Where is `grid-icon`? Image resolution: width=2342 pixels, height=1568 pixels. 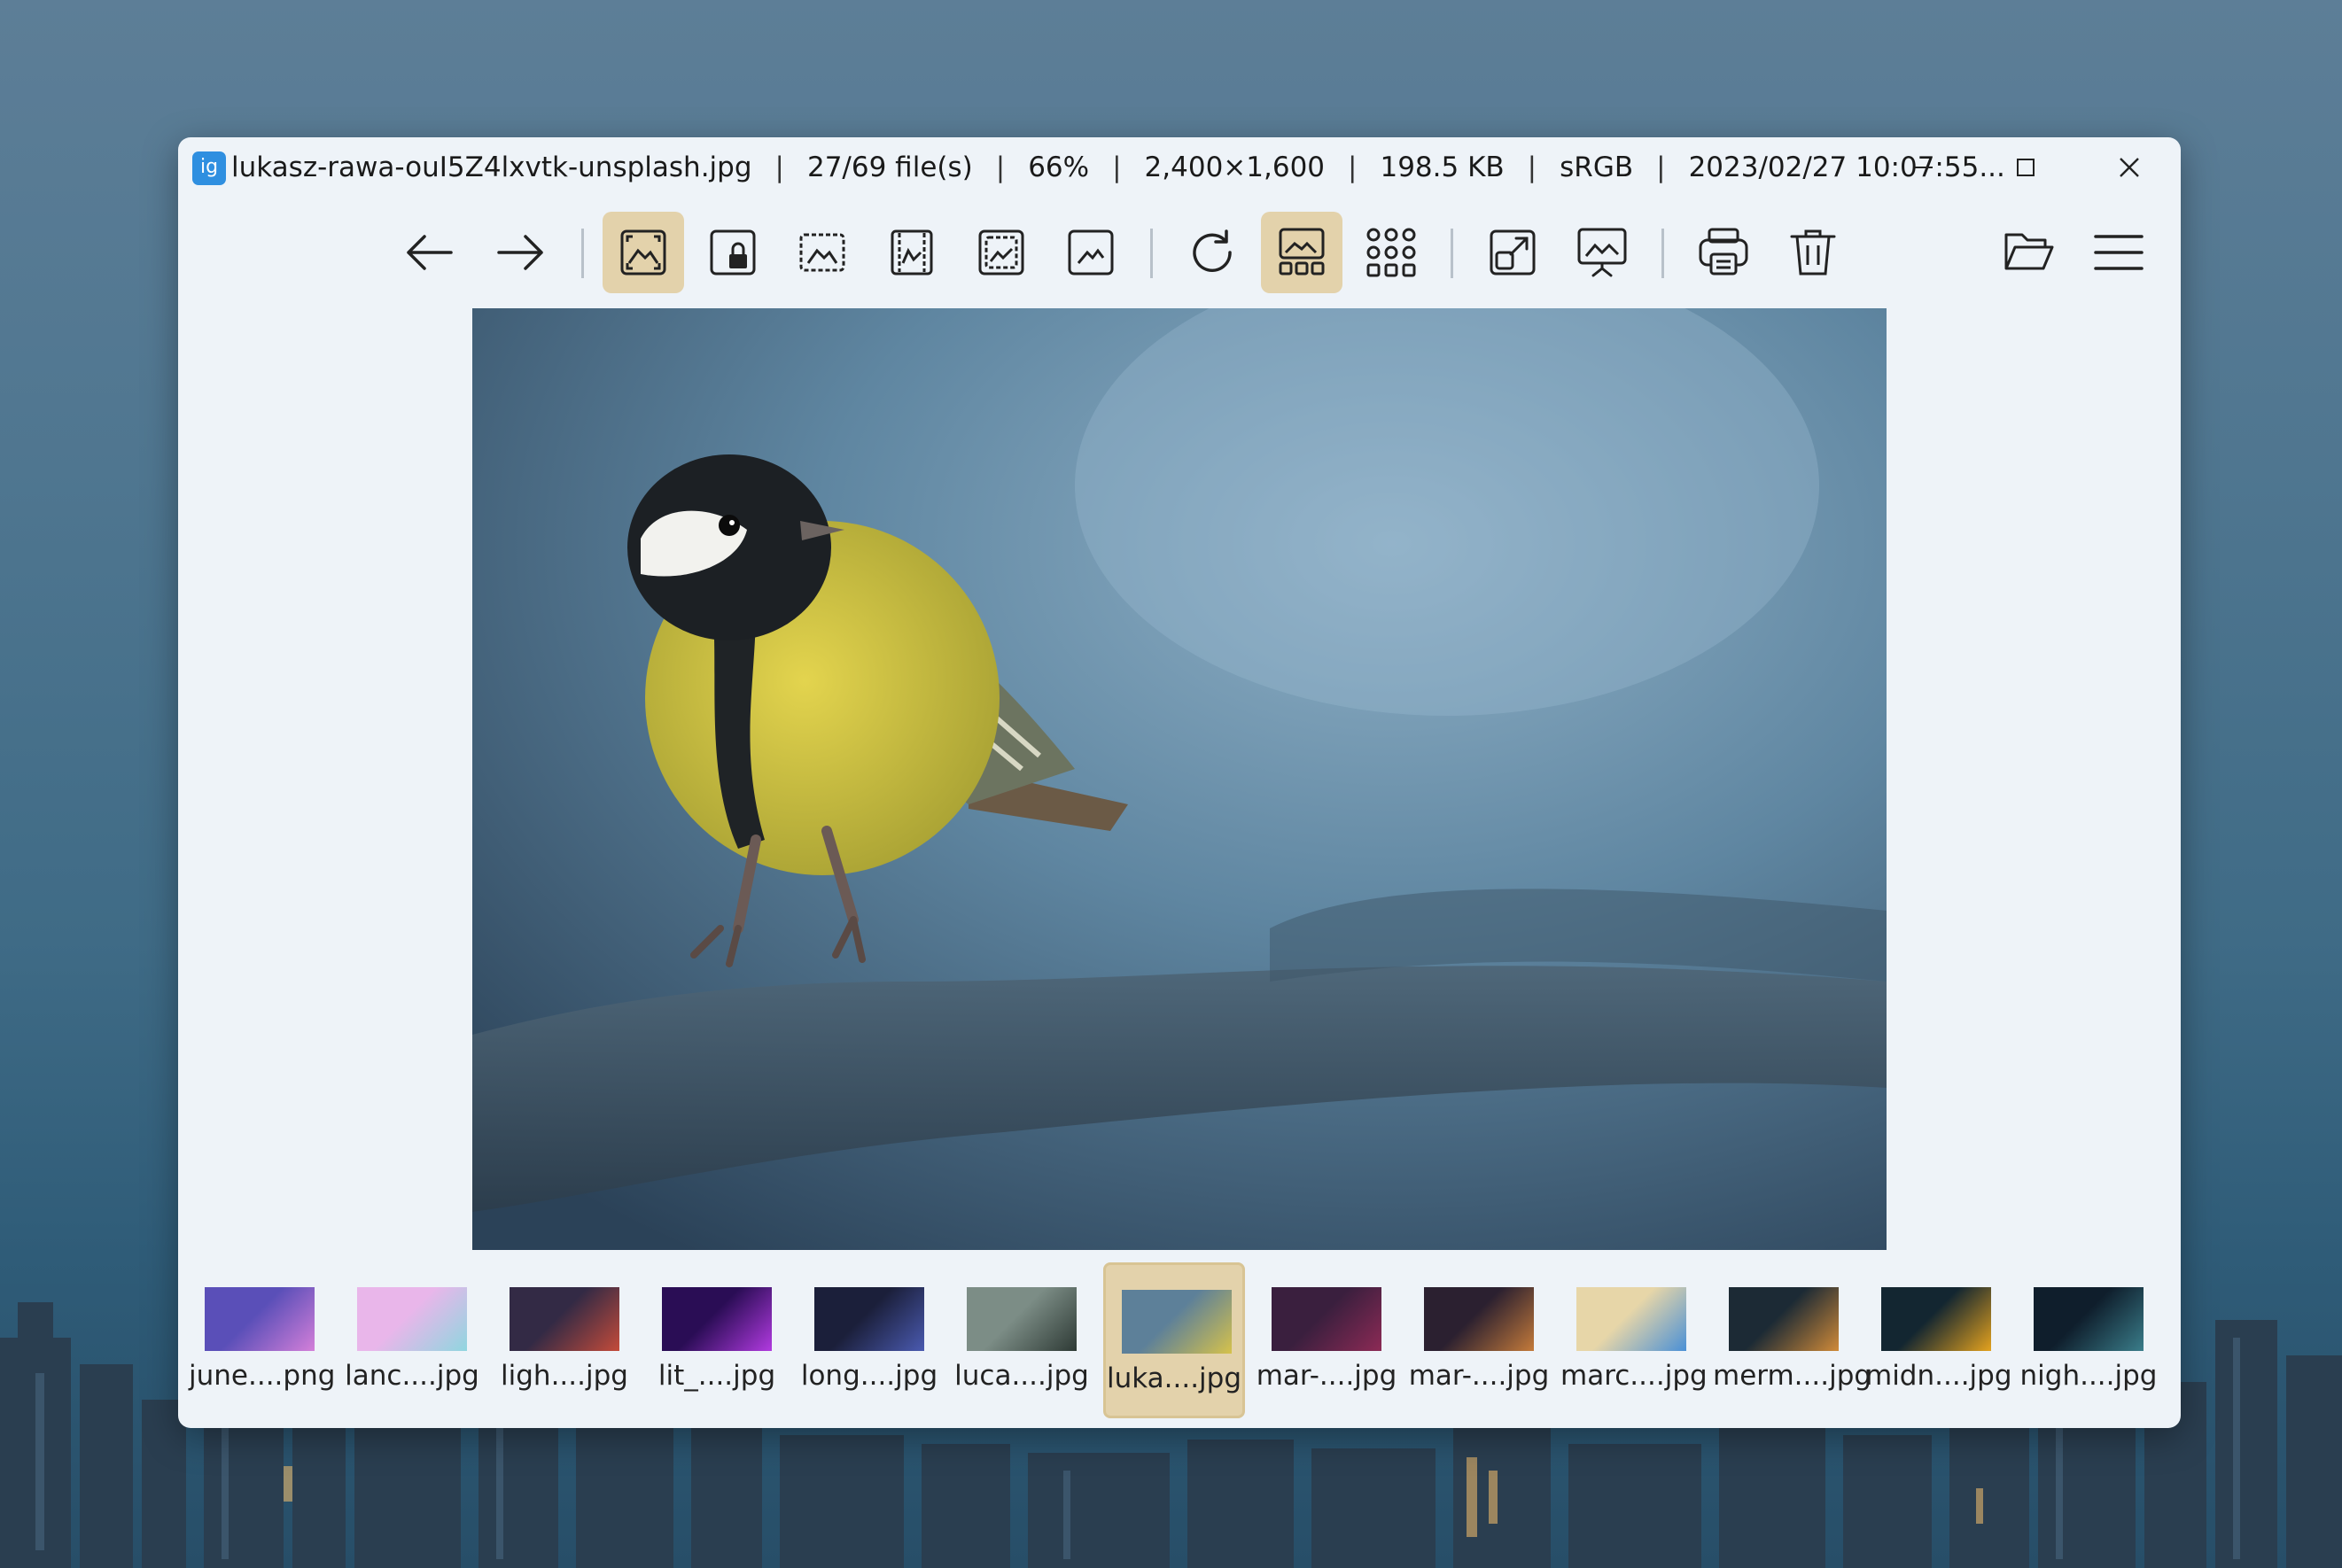
grid-icon is located at coordinates (1391, 253).